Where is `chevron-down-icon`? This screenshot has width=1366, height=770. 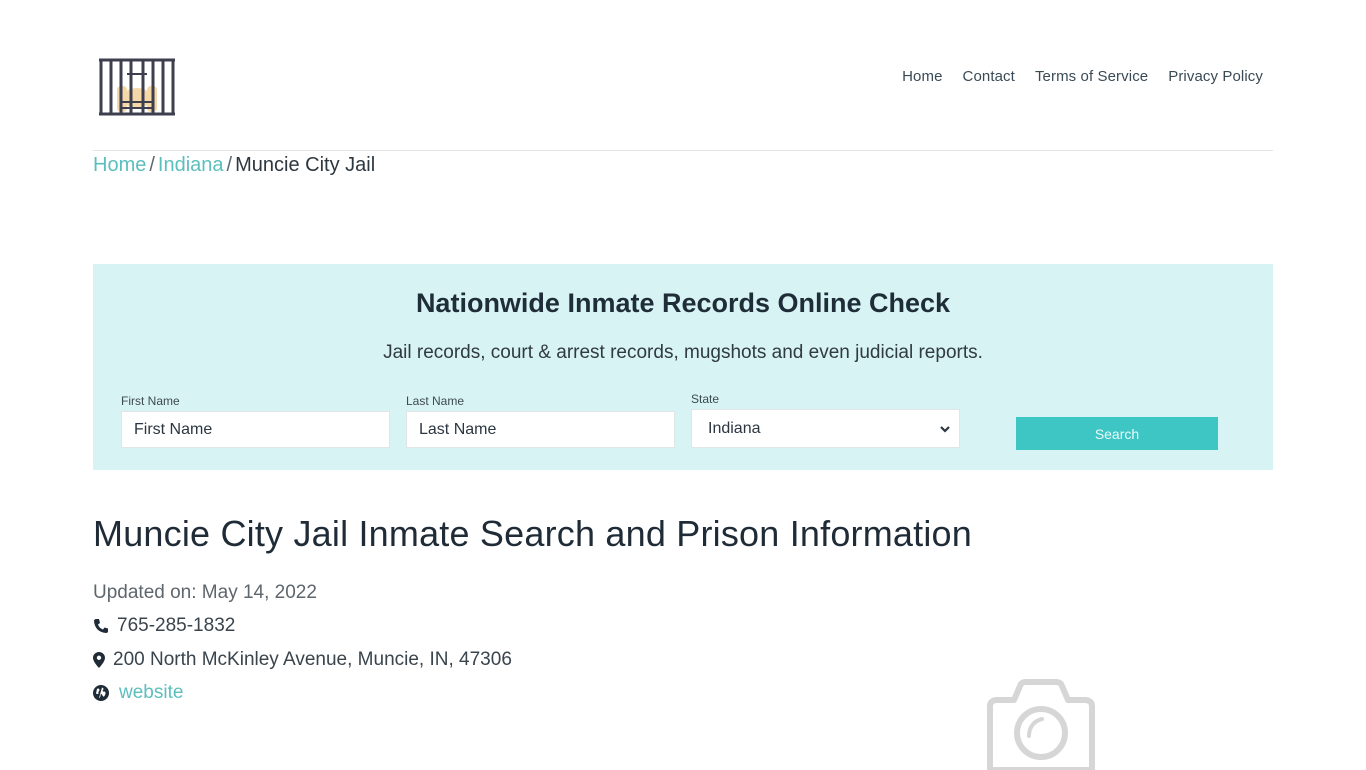
chevron-down-icon is located at coordinates (945, 429).